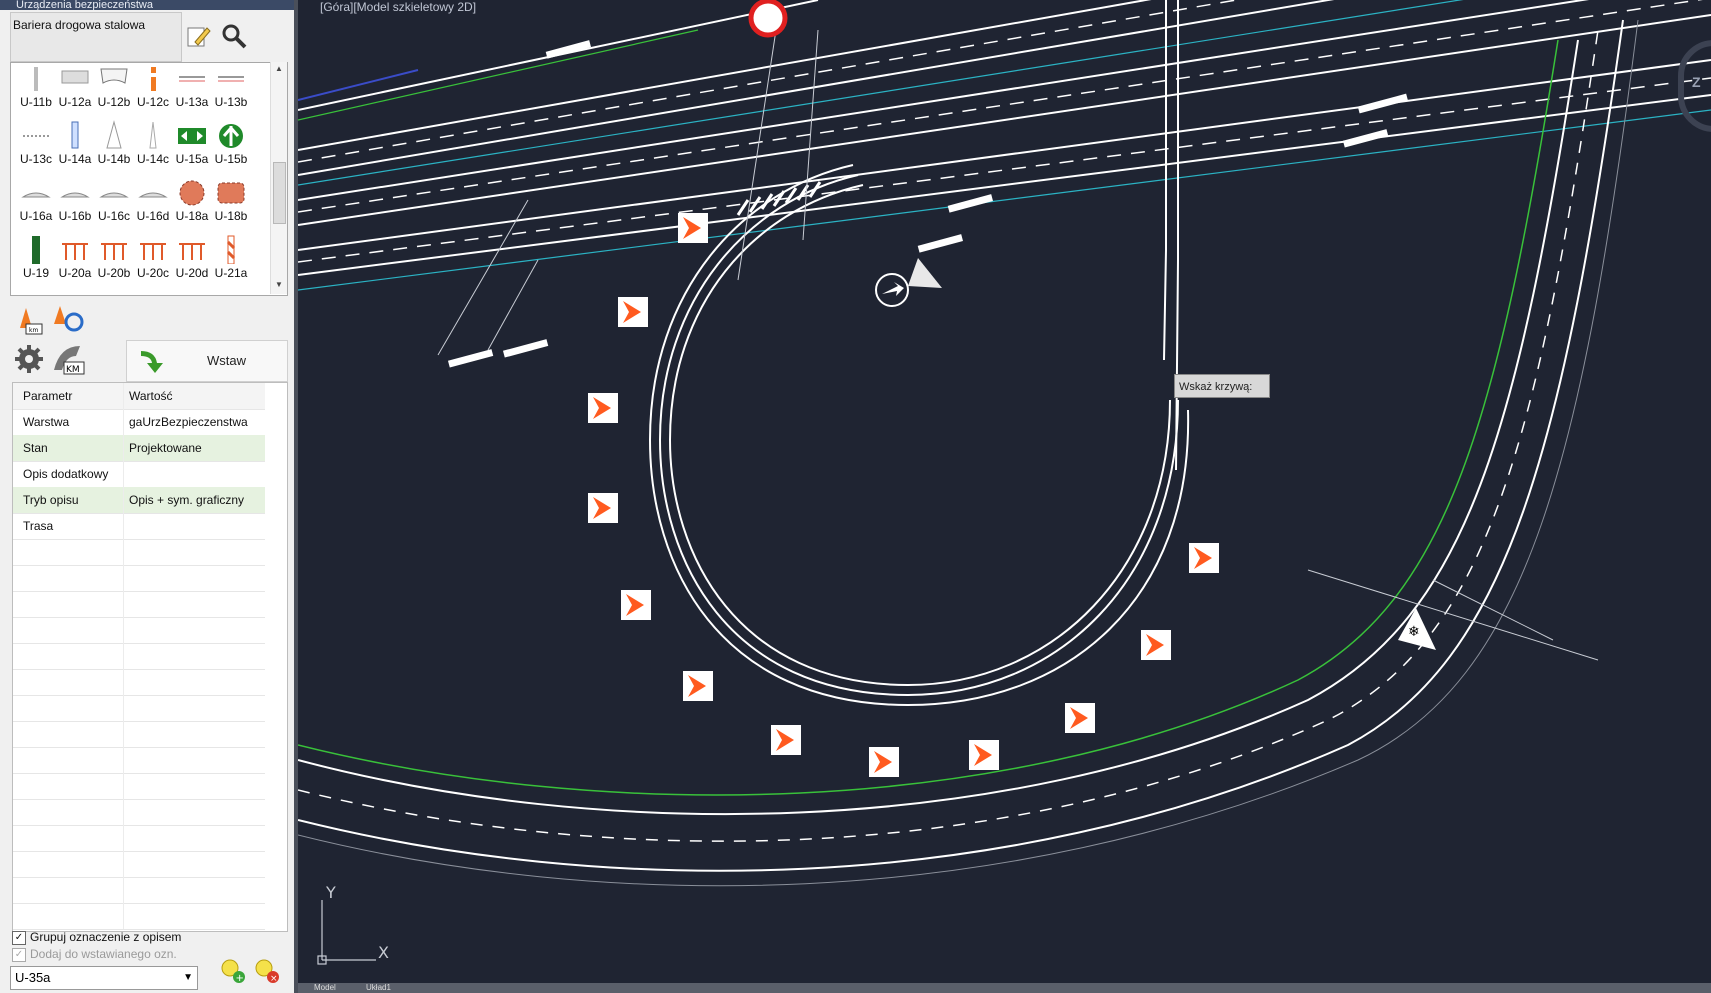 The image size is (1711, 993). Describe the element at coordinates (35, 448) in the screenshot. I see `row-param: Stan` at that location.